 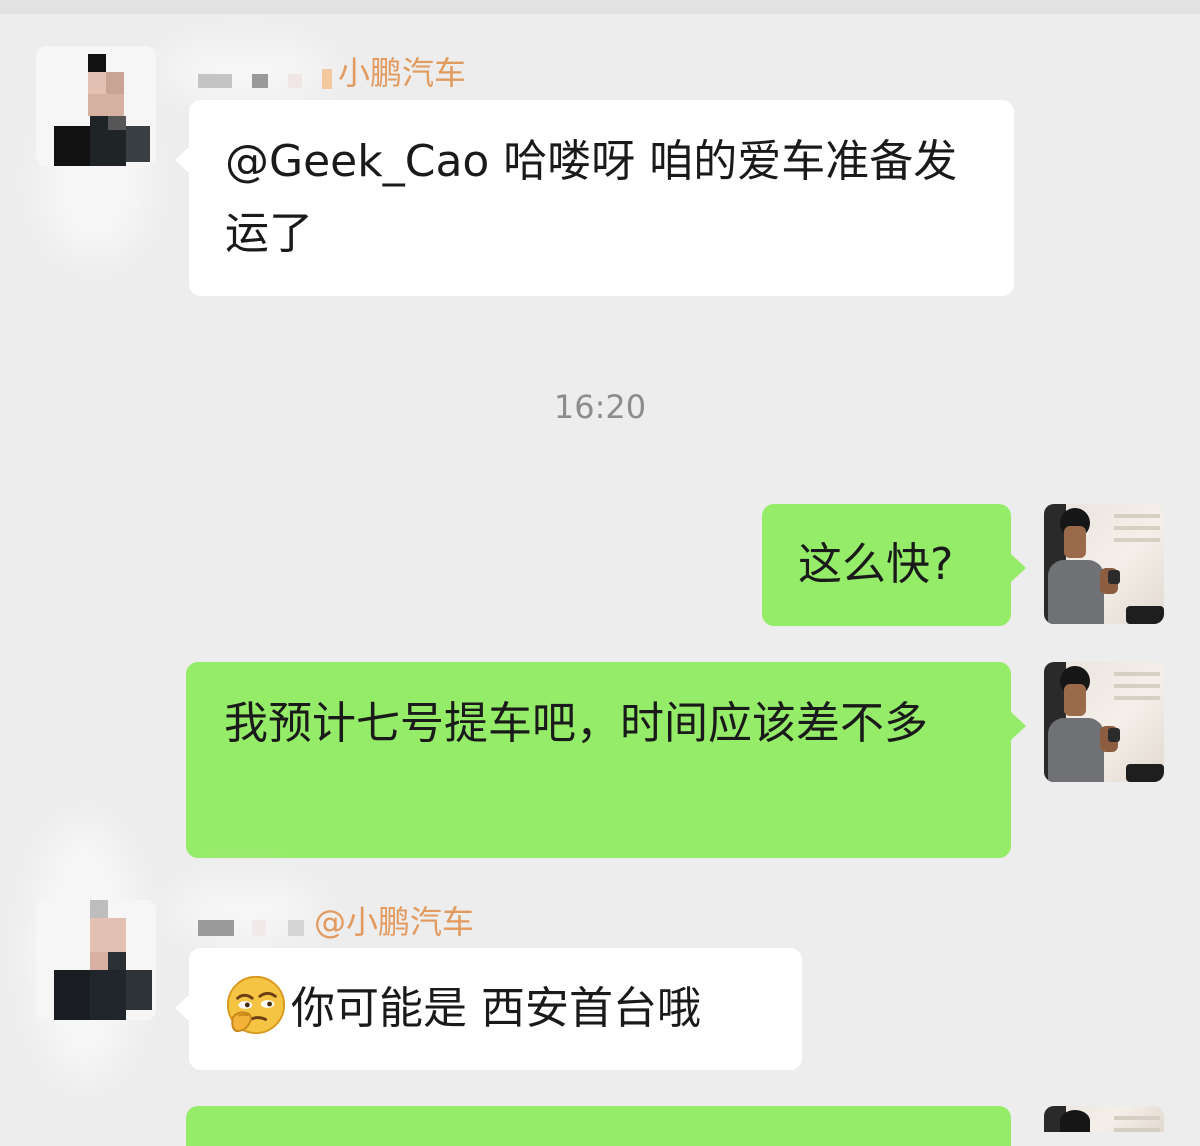 What do you see at coordinates (600, 407) in the screenshot?
I see `message-timestamp: 16:20` at bounding box center [600, 407].